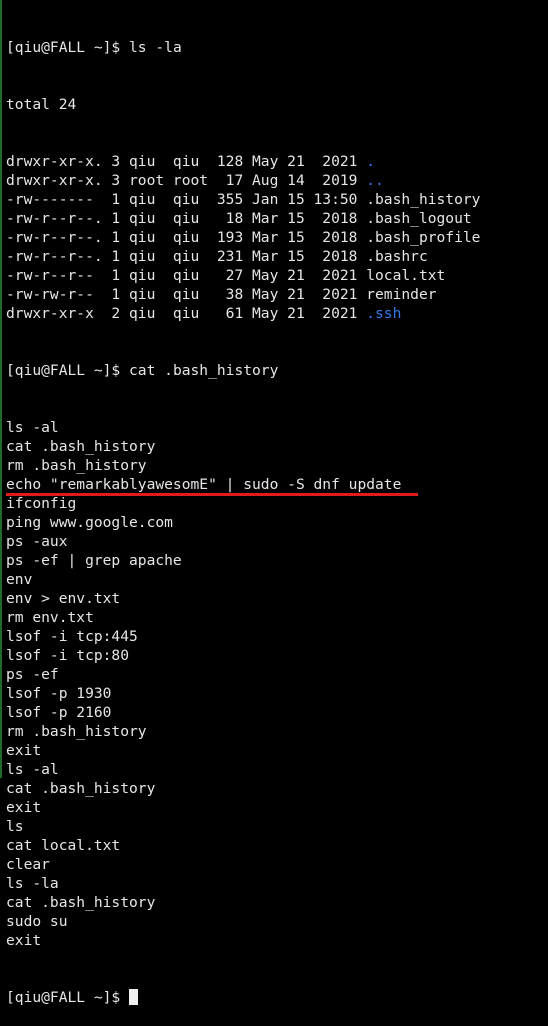  I want to click on file-name: reminder, so click(401, 294).